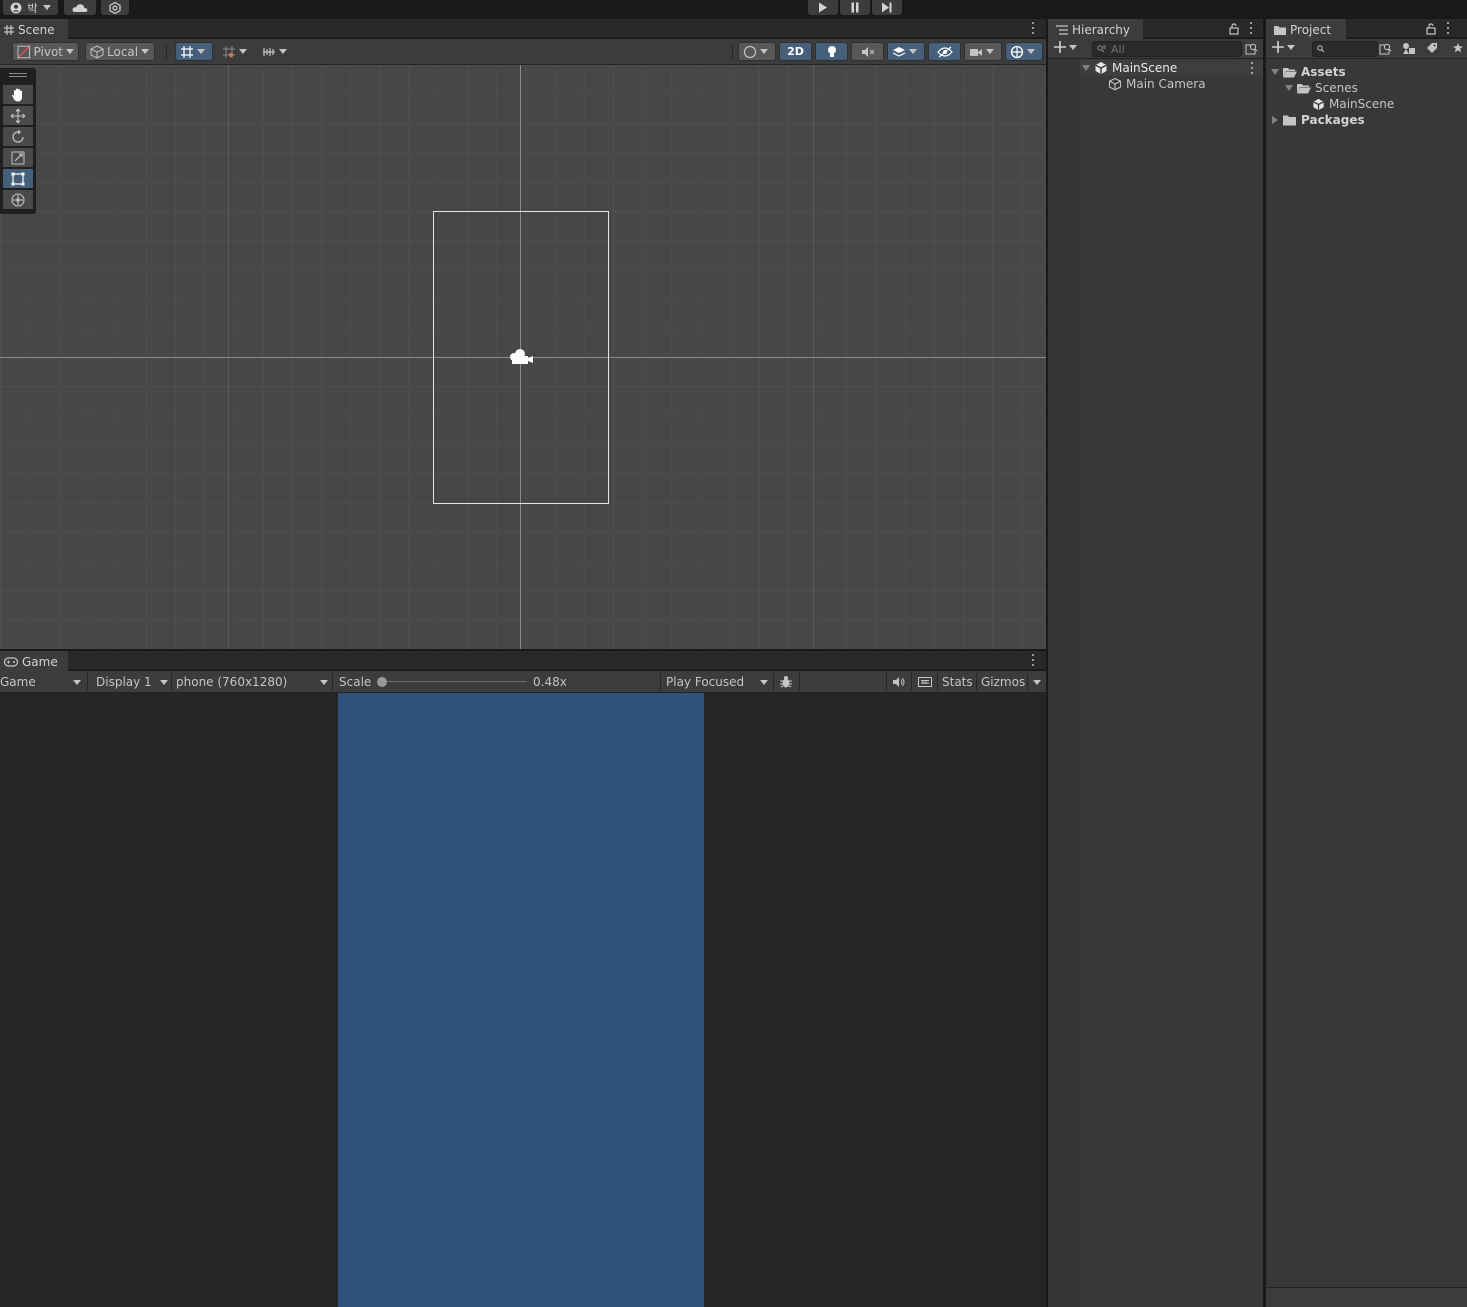 This screenshot has height=1307, width=1467. Describe the element at coordinates (18, 157) in the screenshot. I see `scale-tool` at that location.